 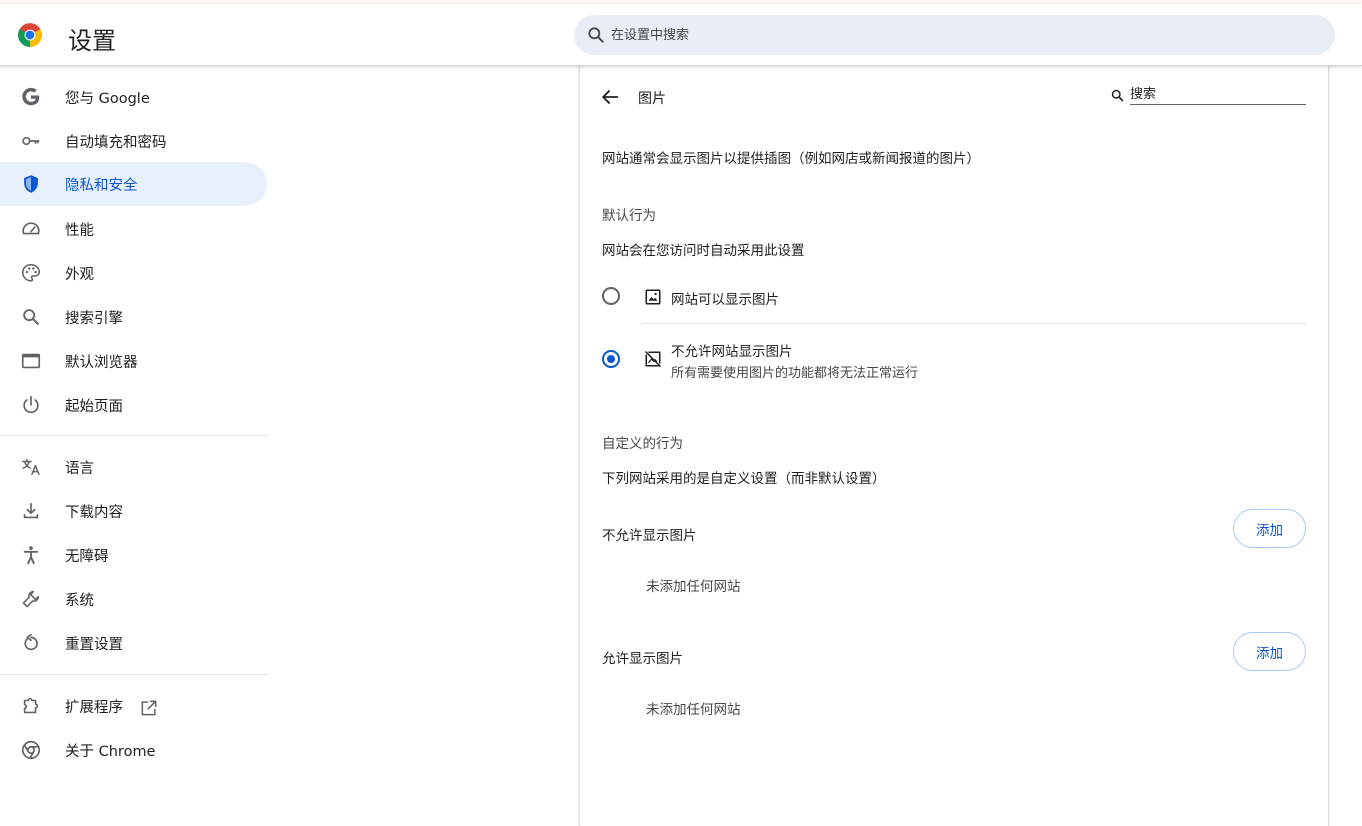 What do you see at coordinates (1218, 94) in the screenshot?
I see `card-search-input` at bounding box center [1218, 94].